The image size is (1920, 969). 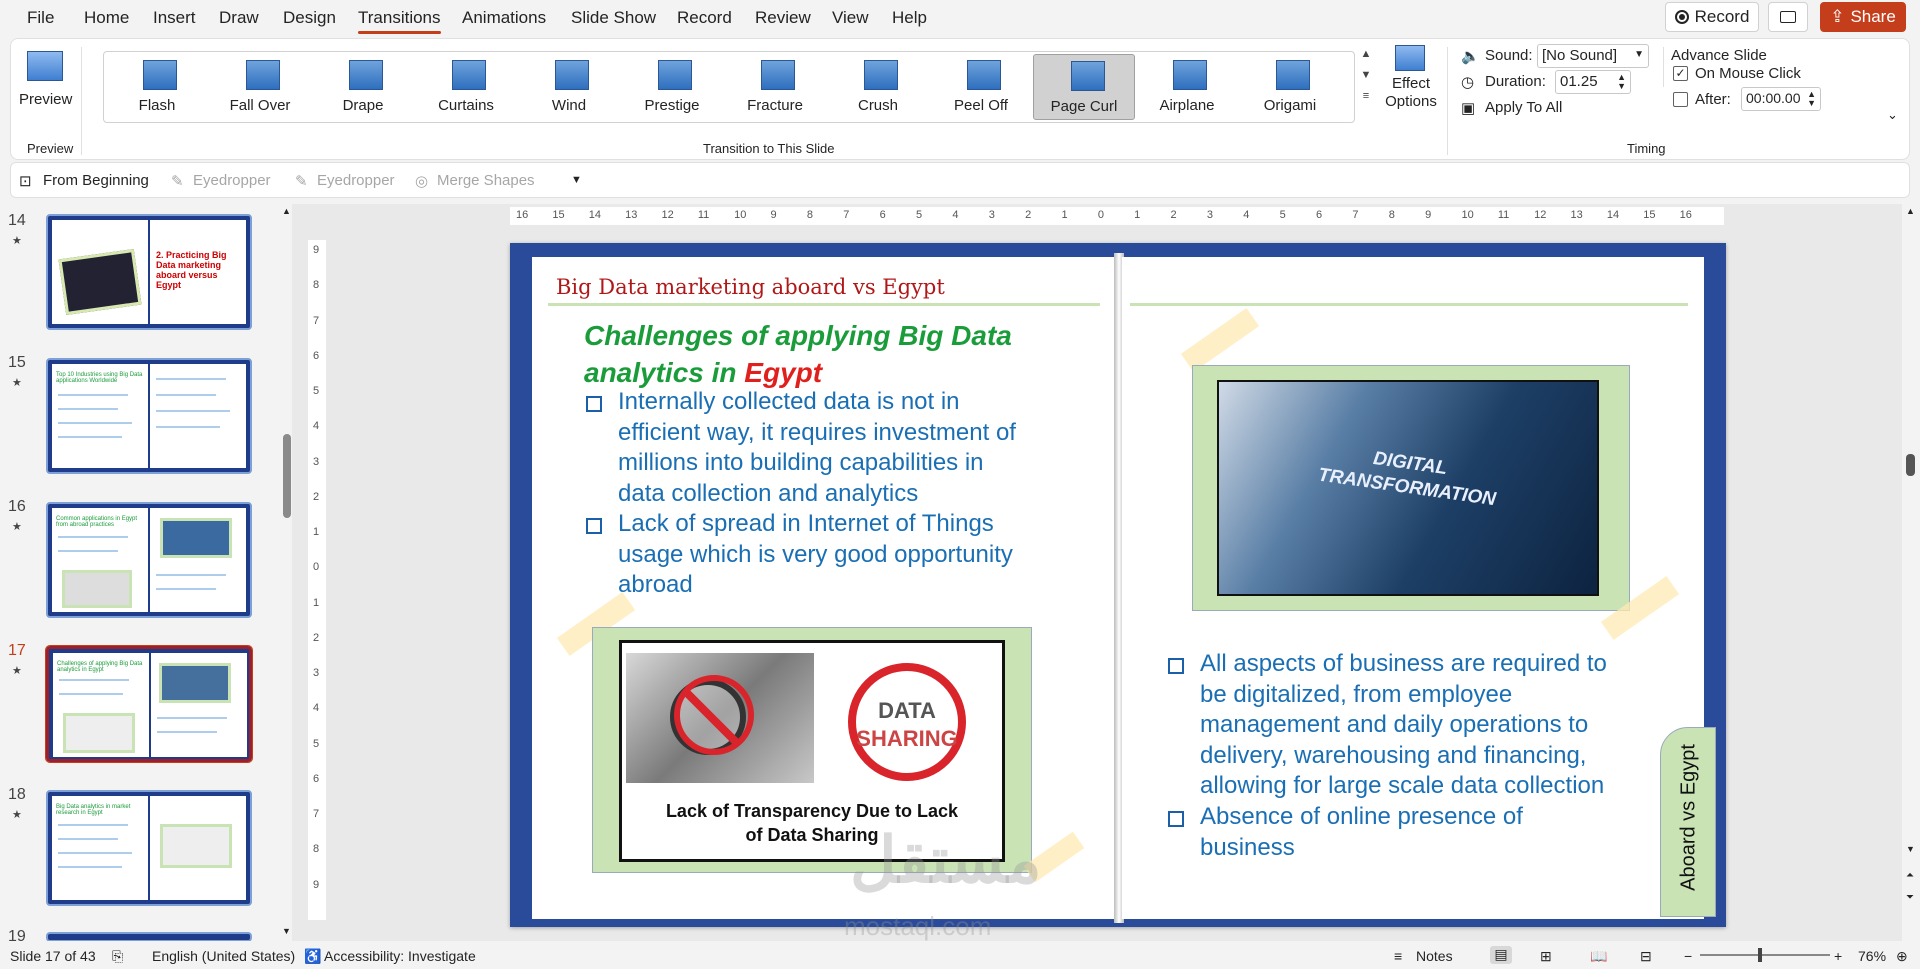 What do you see at coordinates (287, 572) in the screenshot?
I see `thumb-scrollbar: ▲ ▼` at bounding box center [287, 572].